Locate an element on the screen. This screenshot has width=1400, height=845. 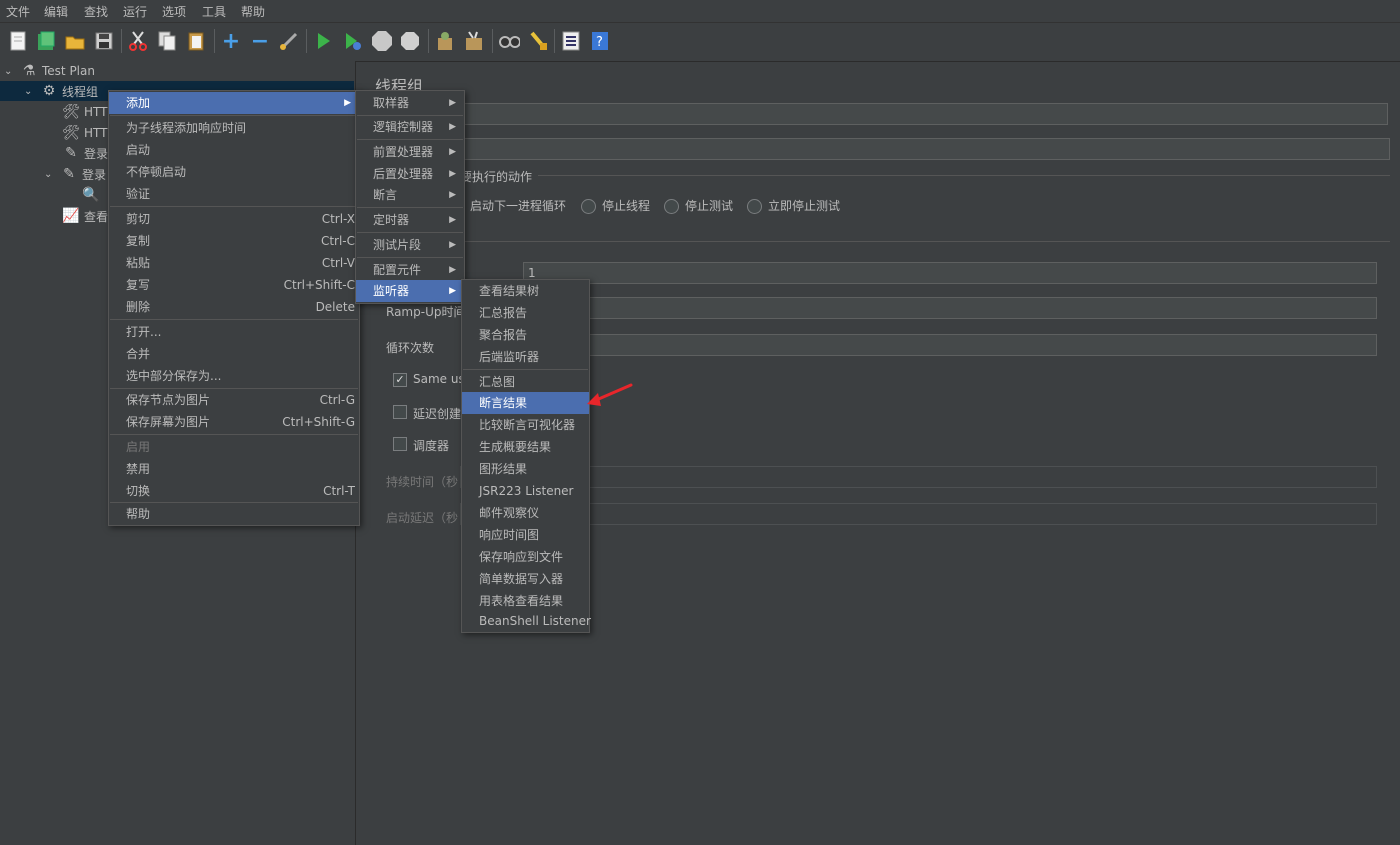
menu-aggregate-graph: 汇总图 is located at coordinates (525, 382).